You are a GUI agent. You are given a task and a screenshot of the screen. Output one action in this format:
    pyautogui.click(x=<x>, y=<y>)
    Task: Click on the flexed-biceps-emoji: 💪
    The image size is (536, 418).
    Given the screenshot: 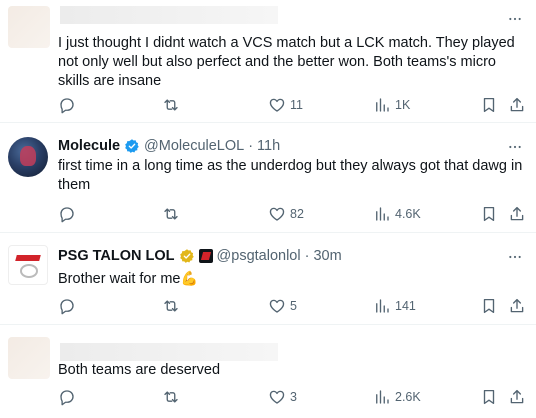 What is the action you would take?
    pyautogui.click(x=189, y=278)
    